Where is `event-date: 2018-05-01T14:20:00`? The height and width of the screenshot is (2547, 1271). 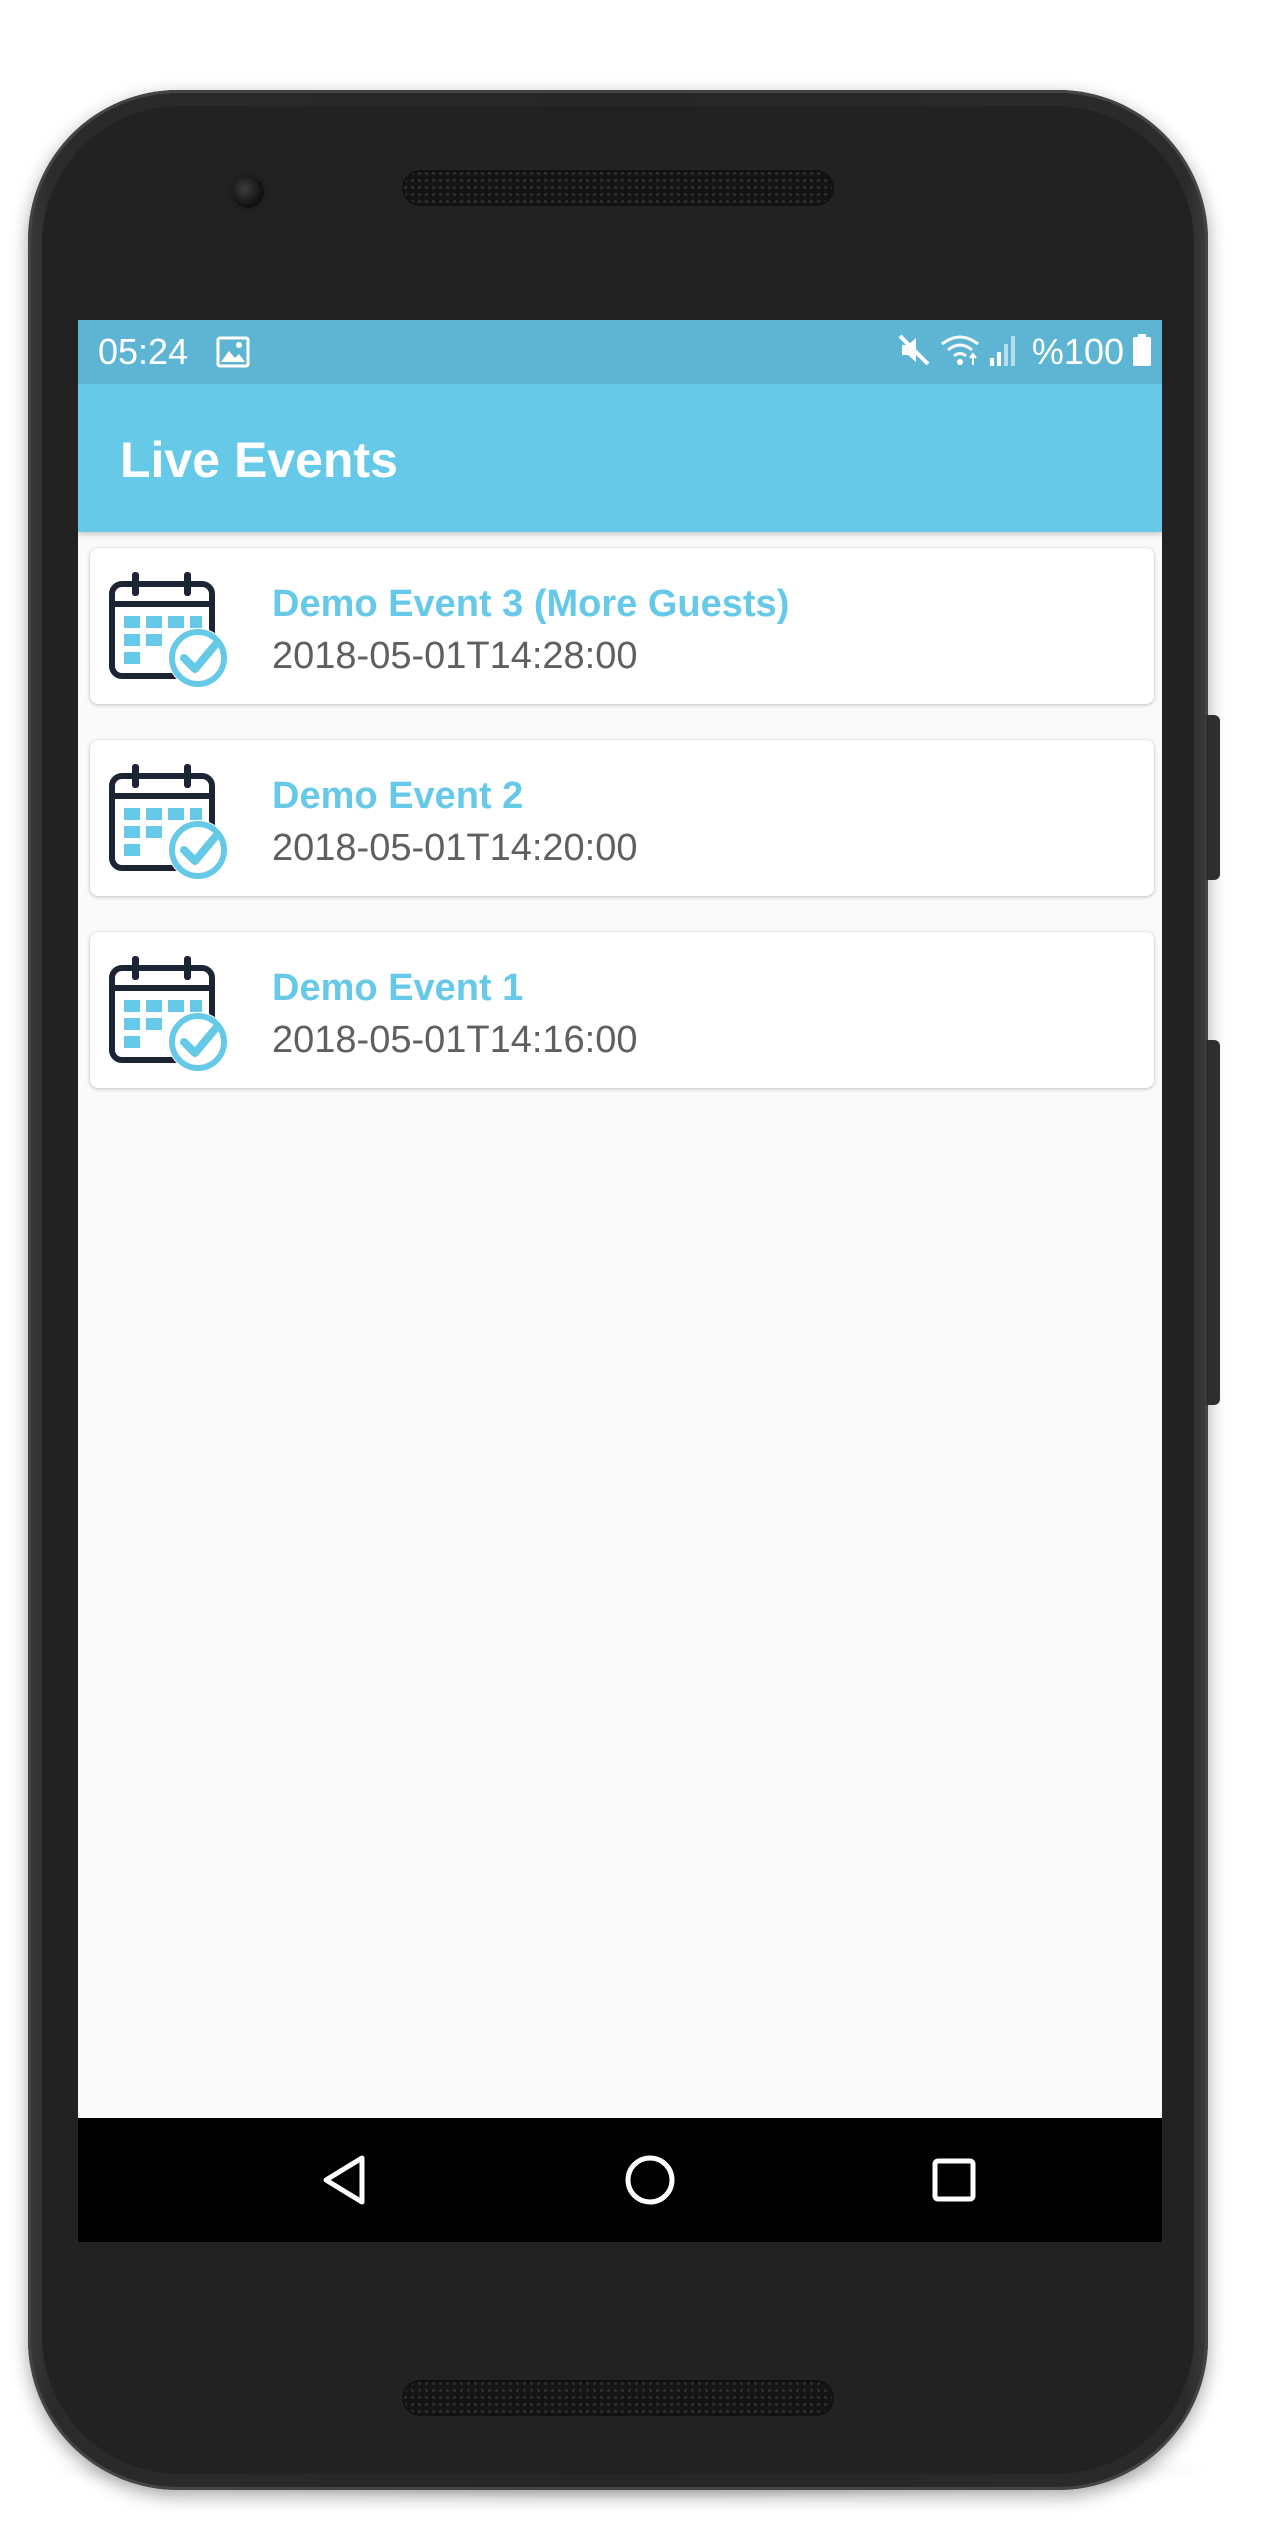 event-date: 2018-05-01T14:20:00 is located at coordinates (455, 848).